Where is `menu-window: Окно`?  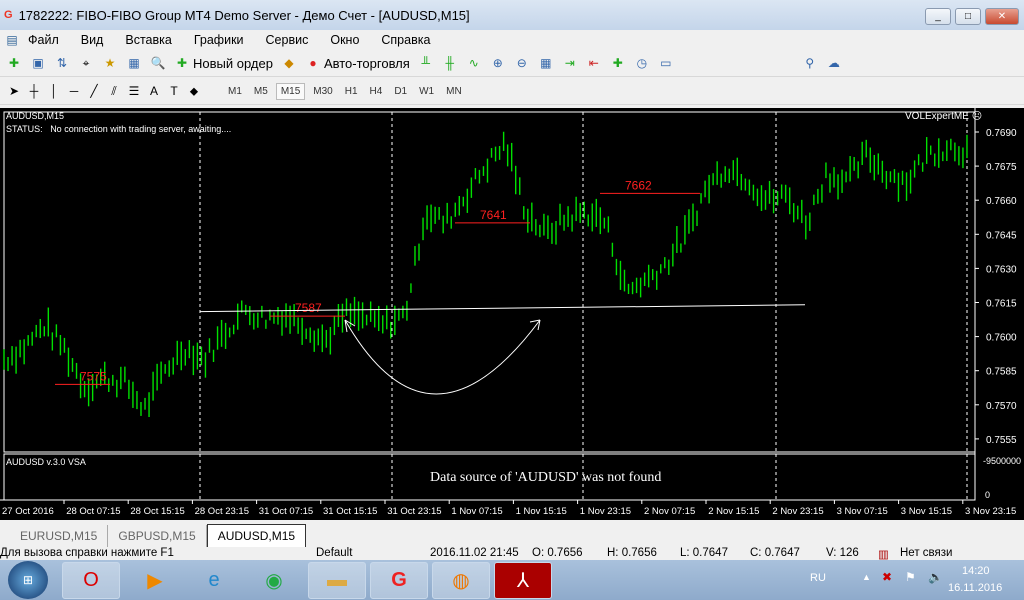 menu-window: Окно is located at coordinates (344, 40).